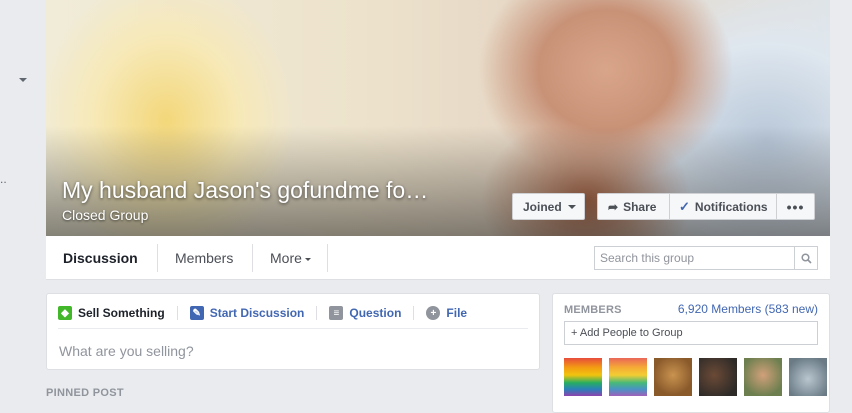 Image resolution: width=852 pixels, height=413 pixels. What do you see at coordinates (336, 313) in the screenshot?
I see `question-icon: ≡` at bounding box center [336, 313].